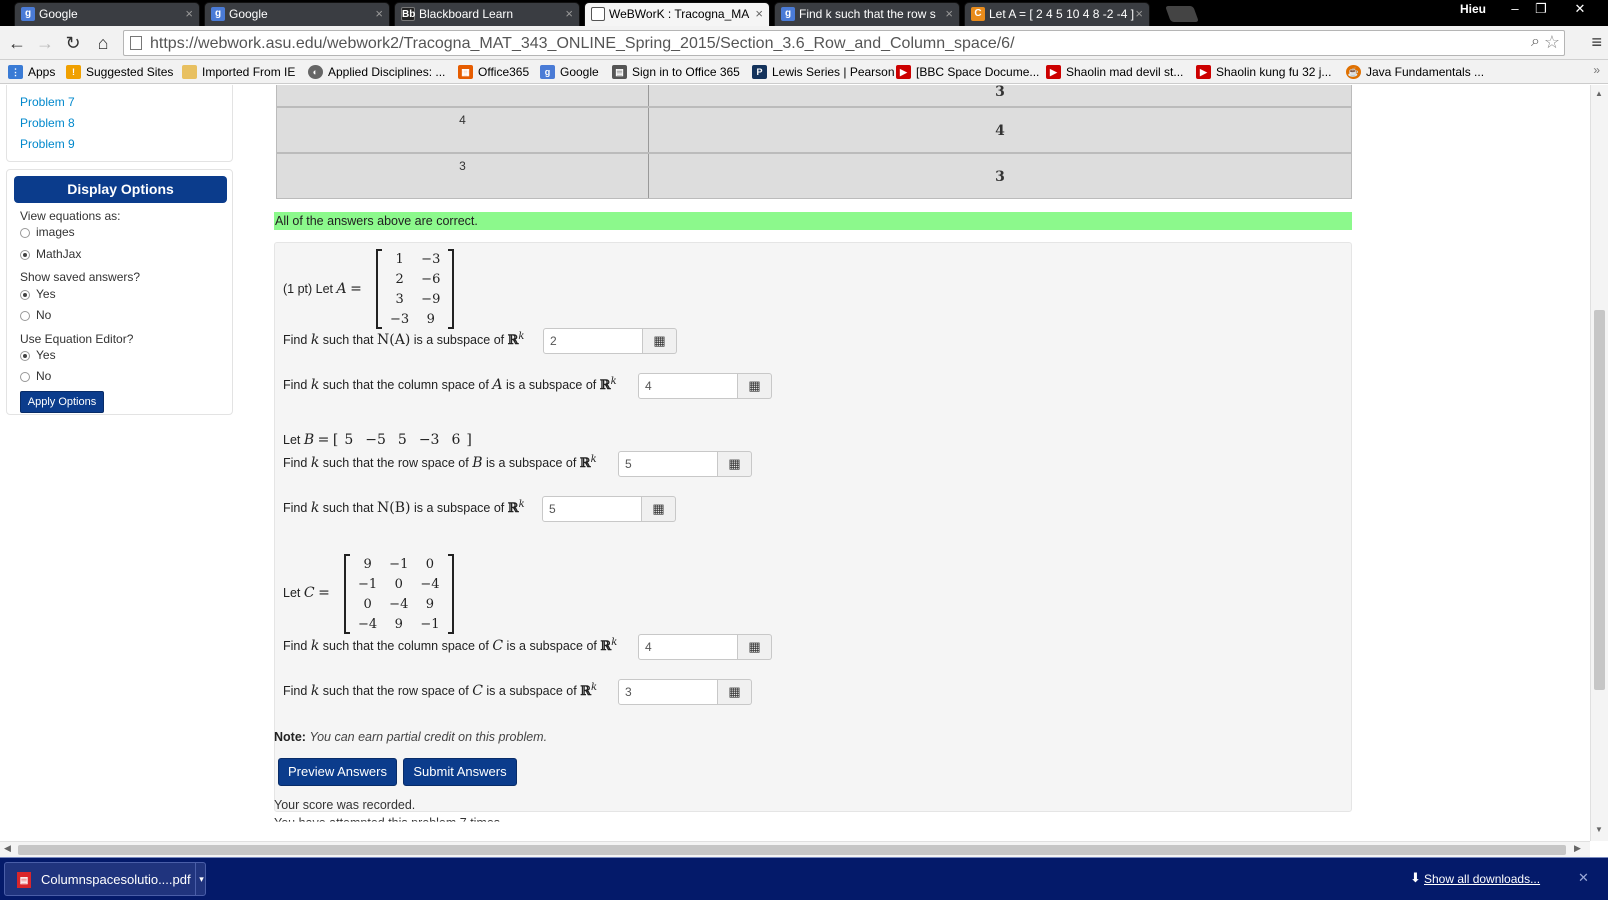 The width and height of the screenshot is (1608, 900). What do you see at coordinates (218, 14) in the screenshot?
I see `google-favicon-icon: g` at bounding box center [218, 14].